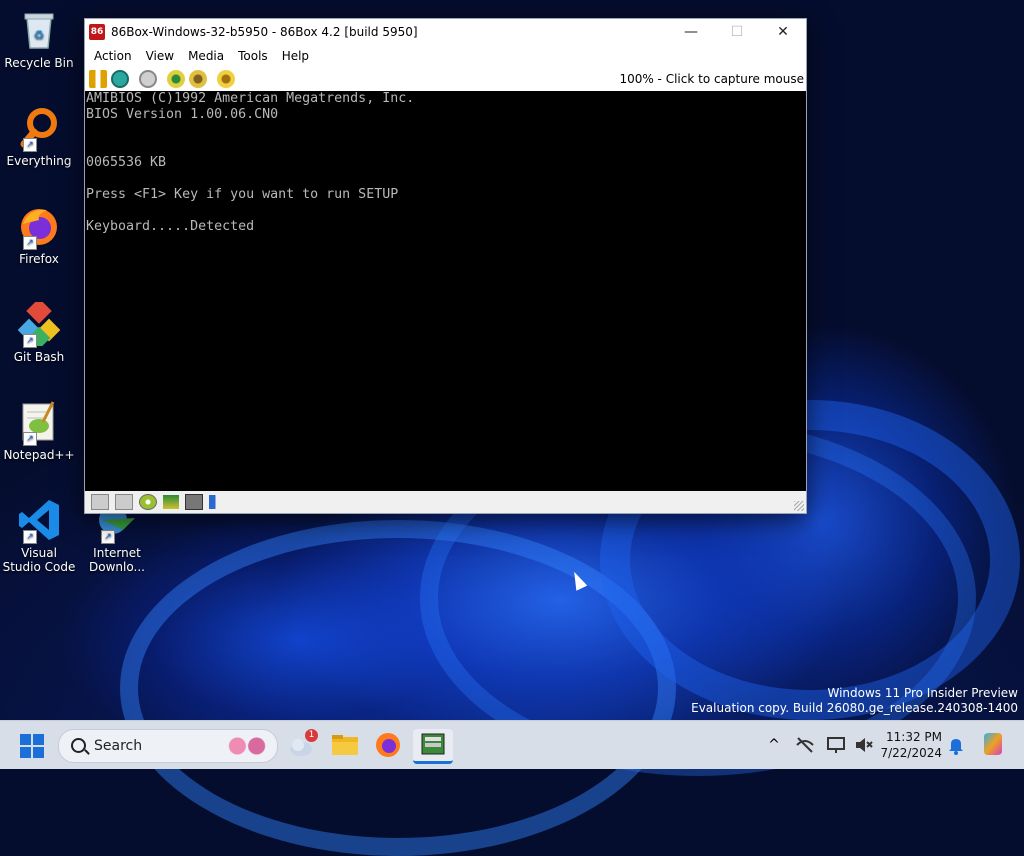 The width and height of the screenshot is (1024, 856). What do you see at coordinates (956, 745) in the screenshot?
I see `notification-bell-icon` at bounding box center [956, 745].